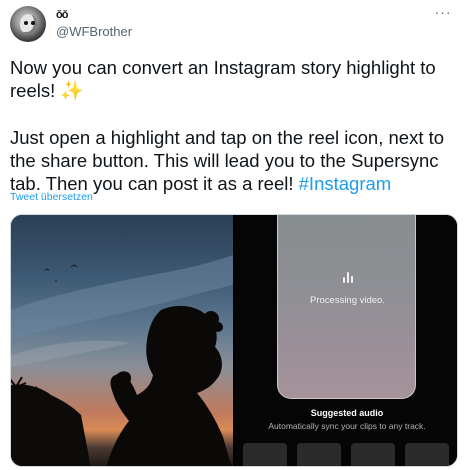 The image size is (464, 470). Describe the element at coordinates (345, 183) in the screenshot. I see `hashtag-link: #Instagram` at that location.